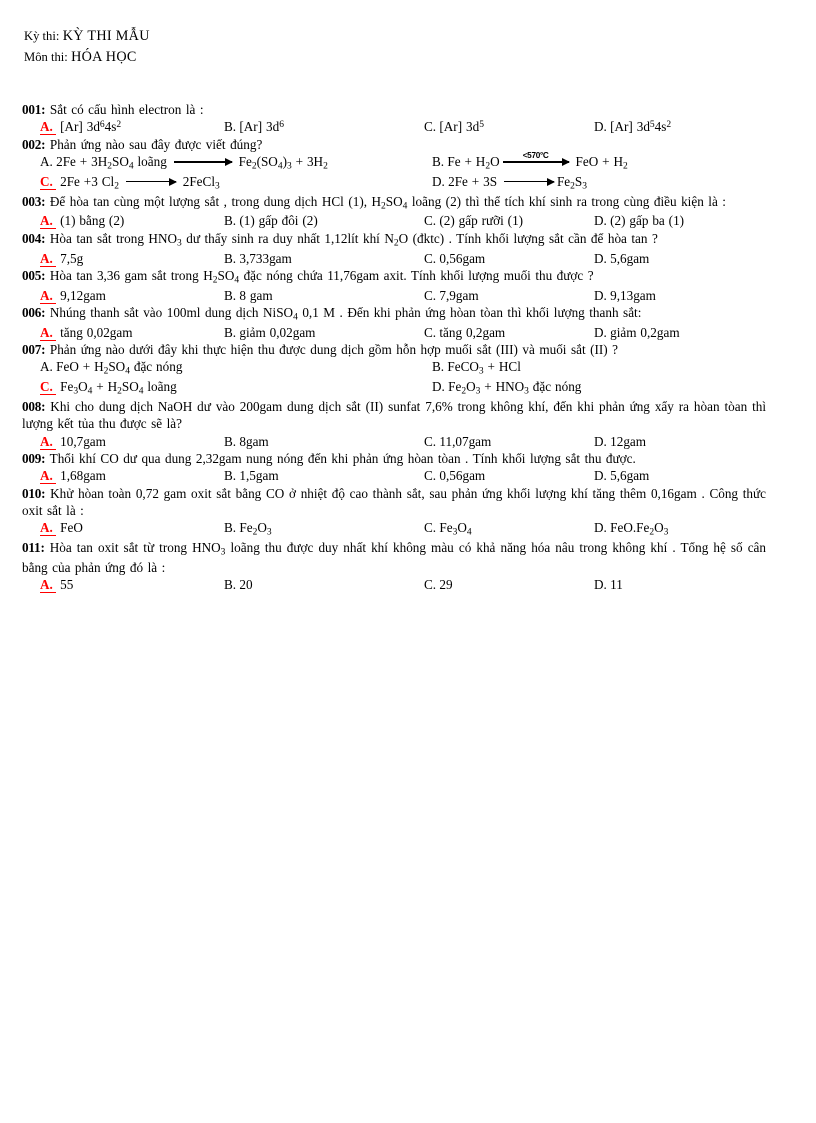 The width and height of the screenshot is (816, 1123). I want to click on answer-option: A. 10,7gam, so click(132, 441).